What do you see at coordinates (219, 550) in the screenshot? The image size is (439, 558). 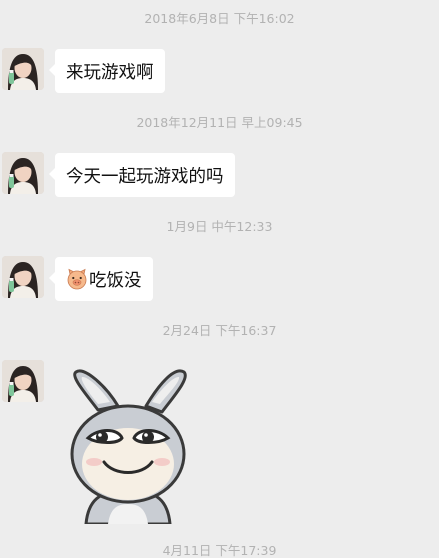 I see `timestamp: 4月11日 下午17:39` at bounding box center [219, 550].